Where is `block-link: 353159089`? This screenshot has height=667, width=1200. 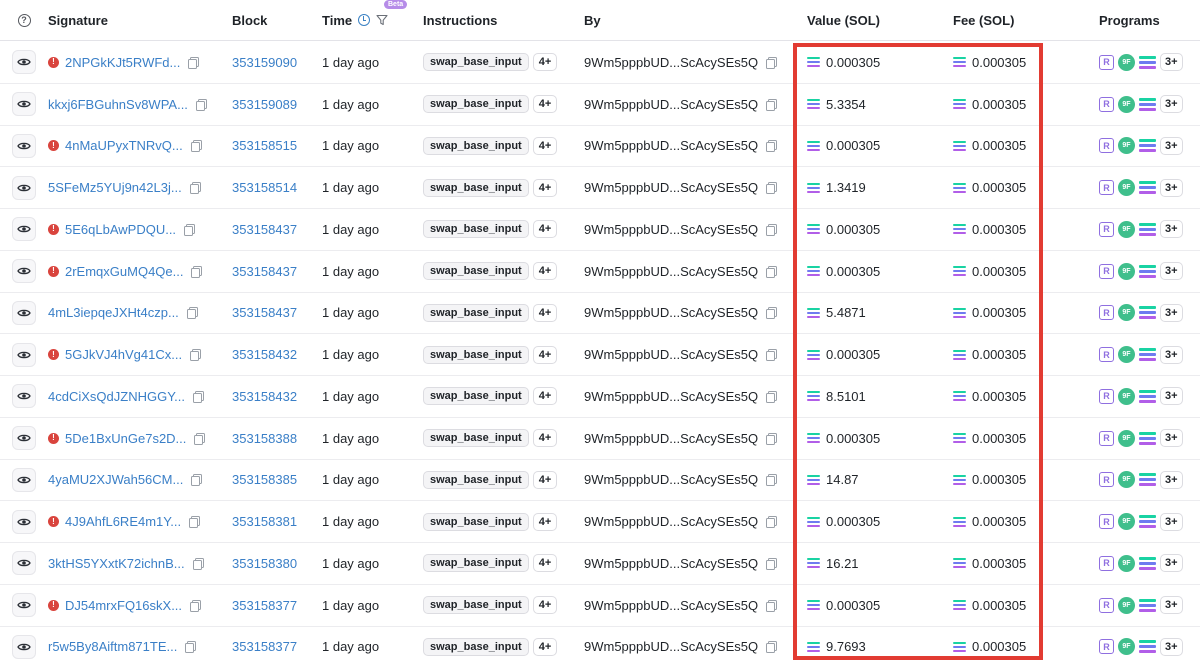 block-link: 353159089 is located at coordinates (264, 104).